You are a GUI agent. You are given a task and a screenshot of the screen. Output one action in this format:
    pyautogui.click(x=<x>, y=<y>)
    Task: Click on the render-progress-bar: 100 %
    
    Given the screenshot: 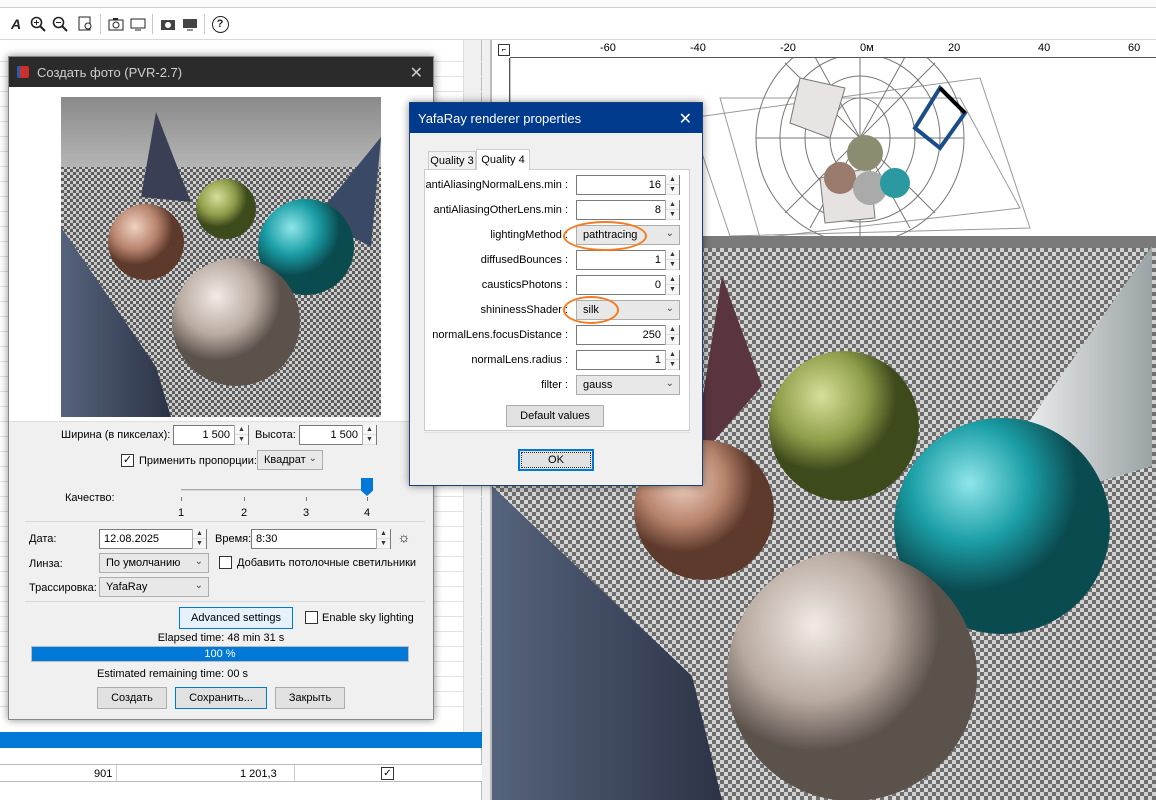 What is the action you would take?
    pyautogui.click(x=220, y=654)
    